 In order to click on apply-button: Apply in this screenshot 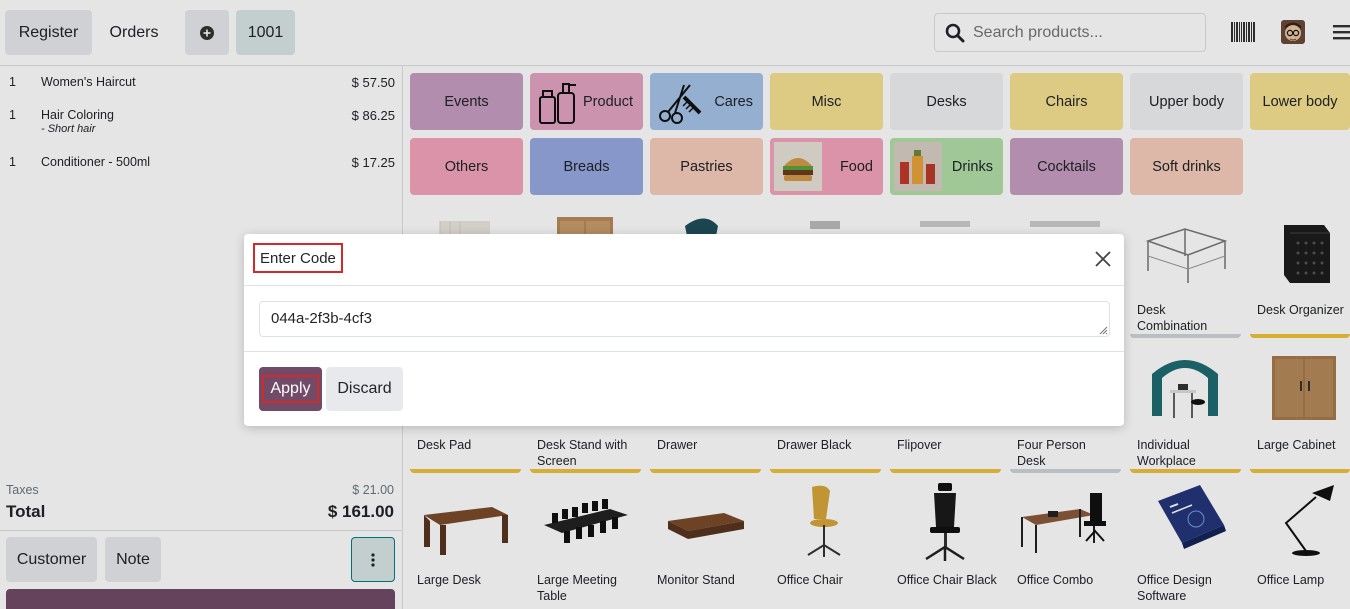, I will do `click(290, 389)`.